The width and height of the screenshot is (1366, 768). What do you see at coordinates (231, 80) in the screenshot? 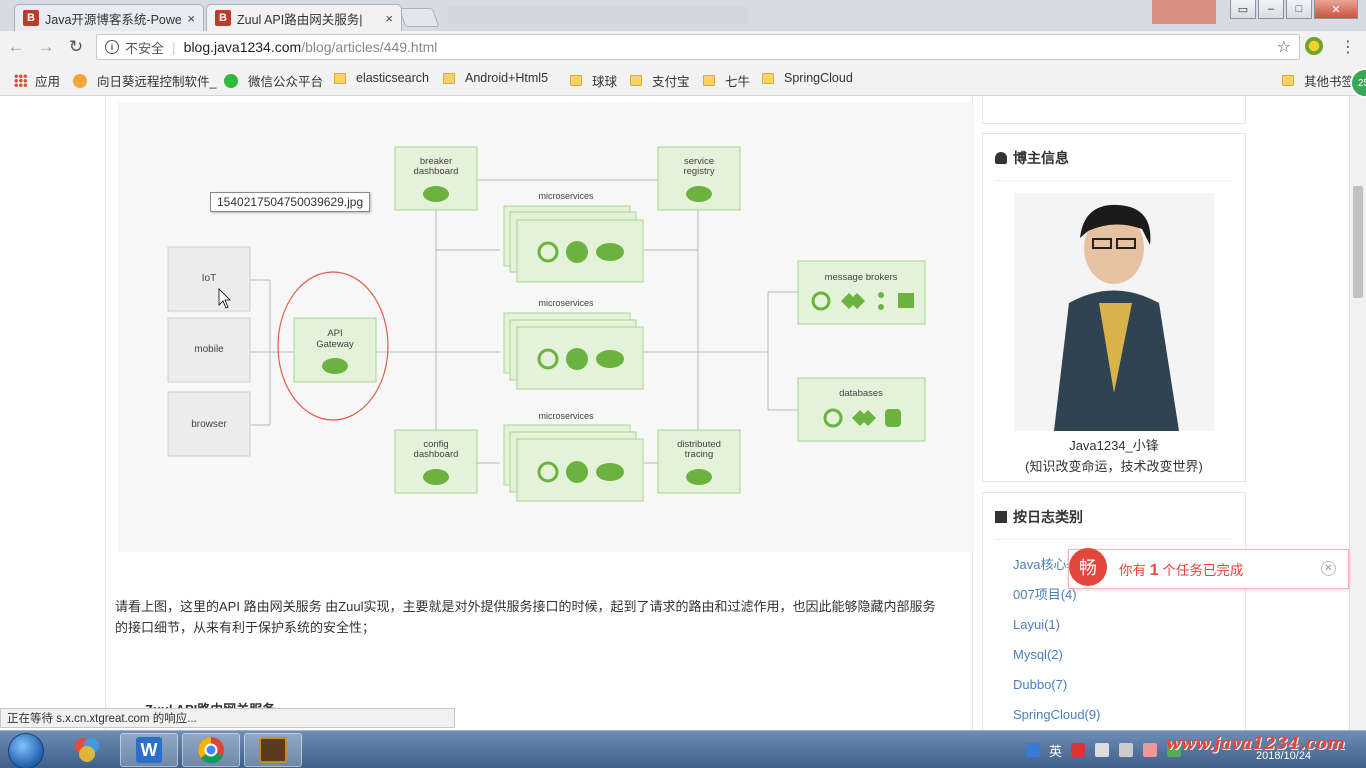
I see `wechat-icon` at bounding box center [231, 80].